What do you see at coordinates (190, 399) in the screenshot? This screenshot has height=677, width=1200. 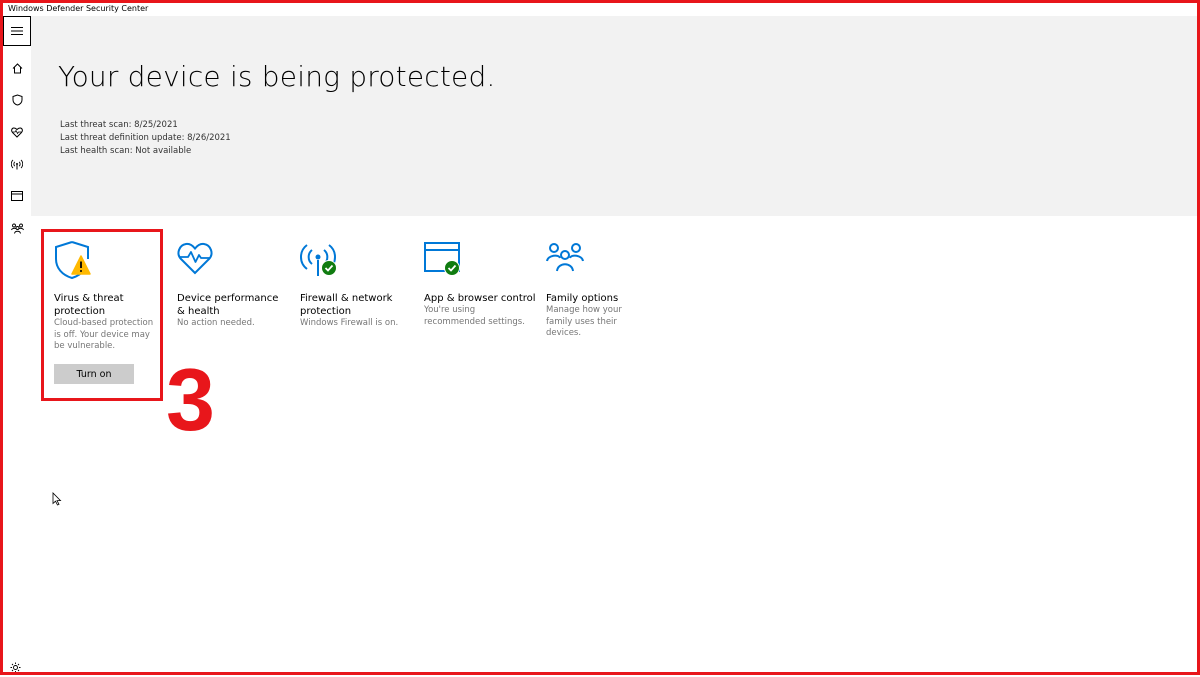 I see `annotation-step-number: 3` at bounding box center [190, 399].